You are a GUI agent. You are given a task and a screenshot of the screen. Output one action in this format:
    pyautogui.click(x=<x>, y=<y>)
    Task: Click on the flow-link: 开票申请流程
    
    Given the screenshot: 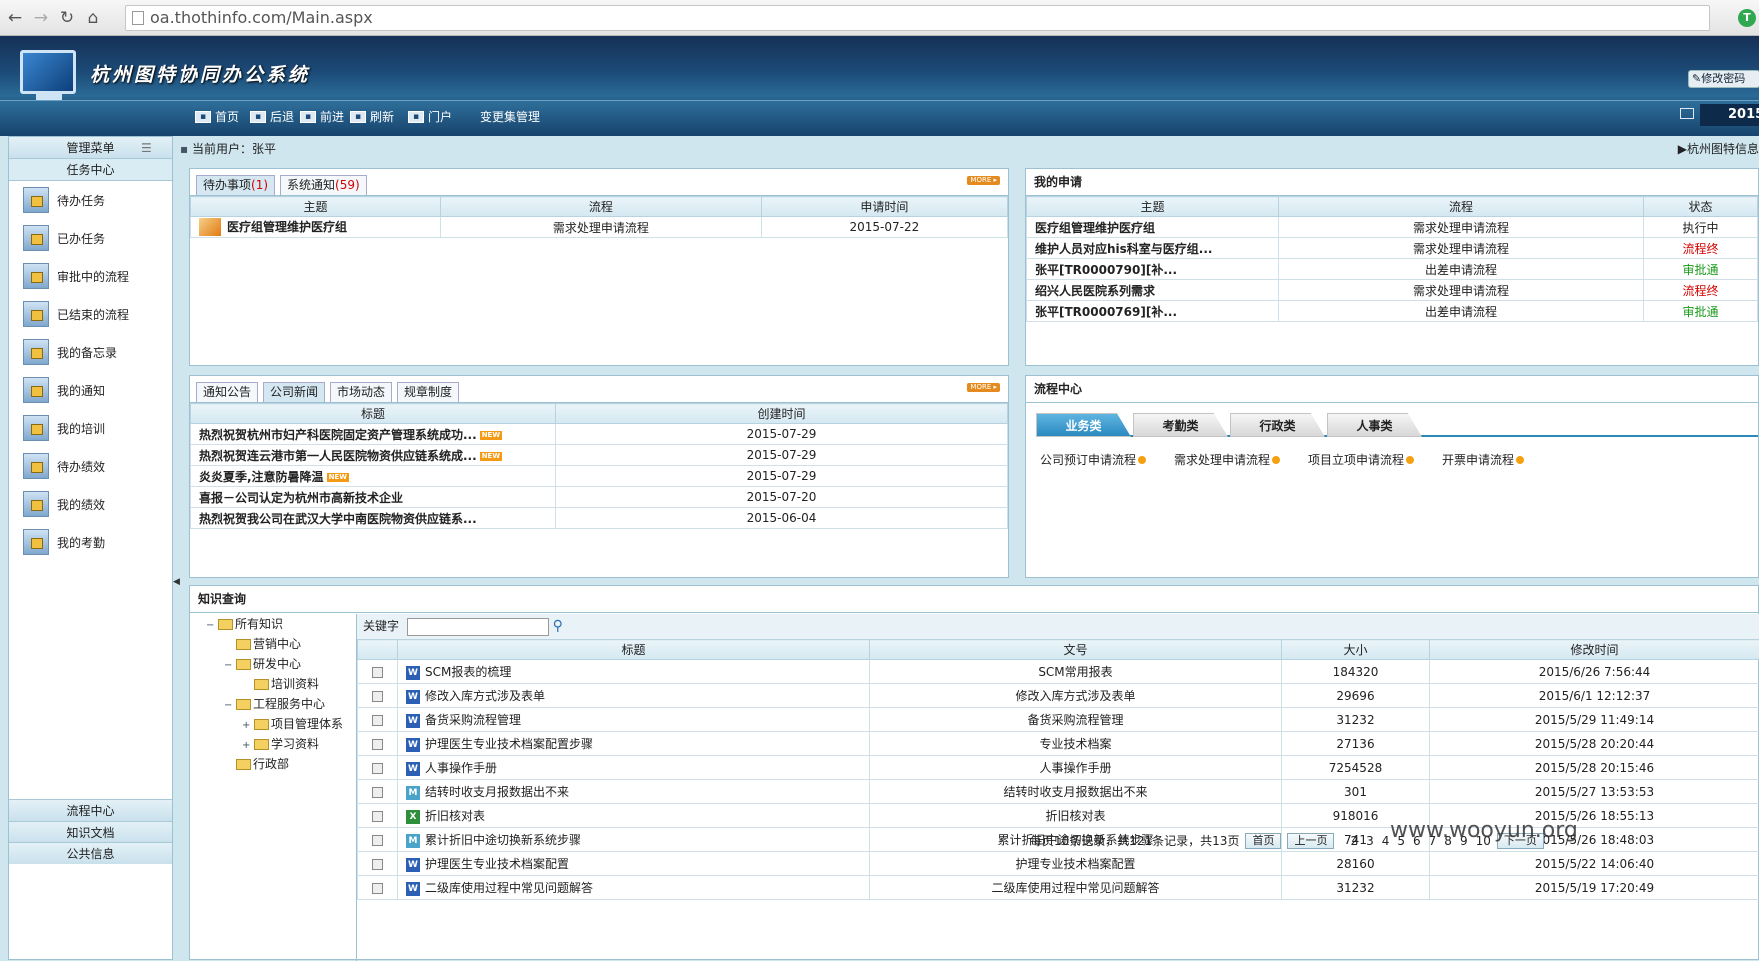 What is the action you would take?
    pyautogui.click(x=1502, y=459)
    